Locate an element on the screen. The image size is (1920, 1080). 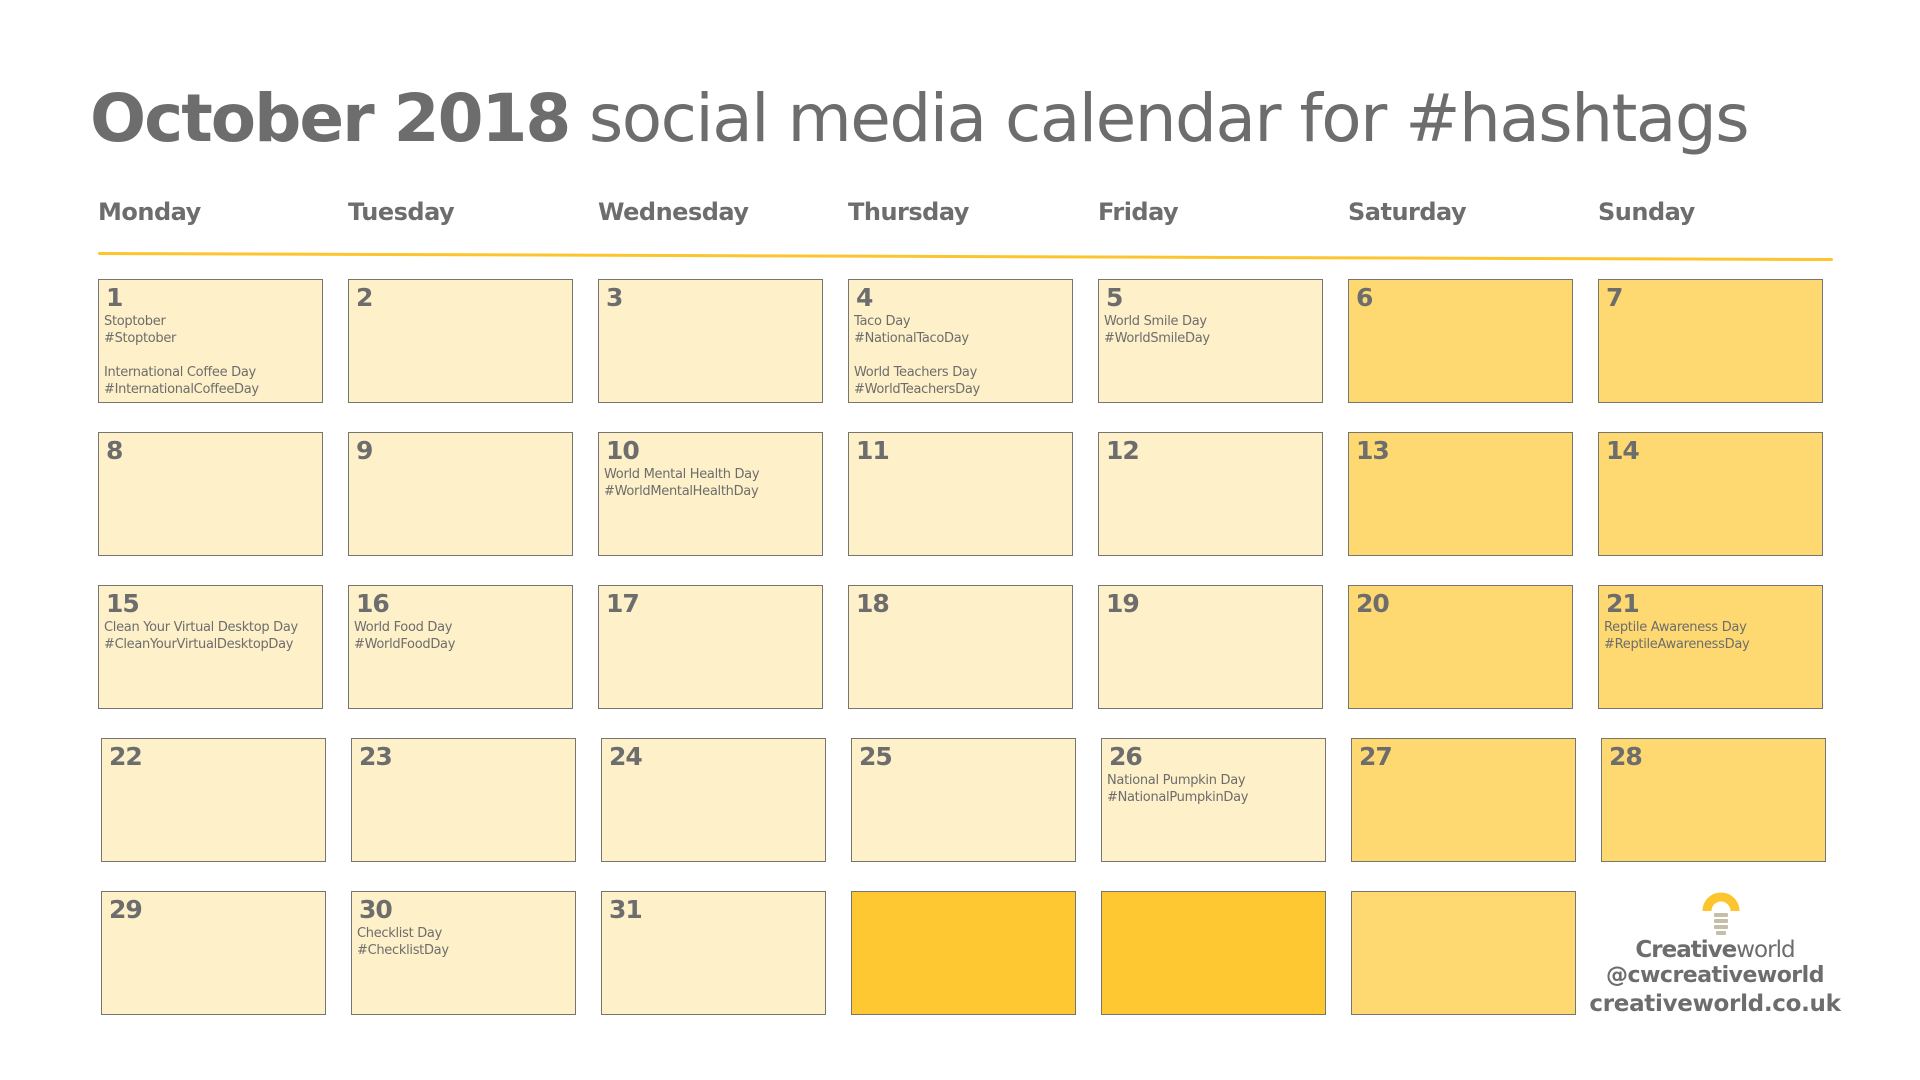
day-cell-3: 3 is located at coordinates (710, 341).